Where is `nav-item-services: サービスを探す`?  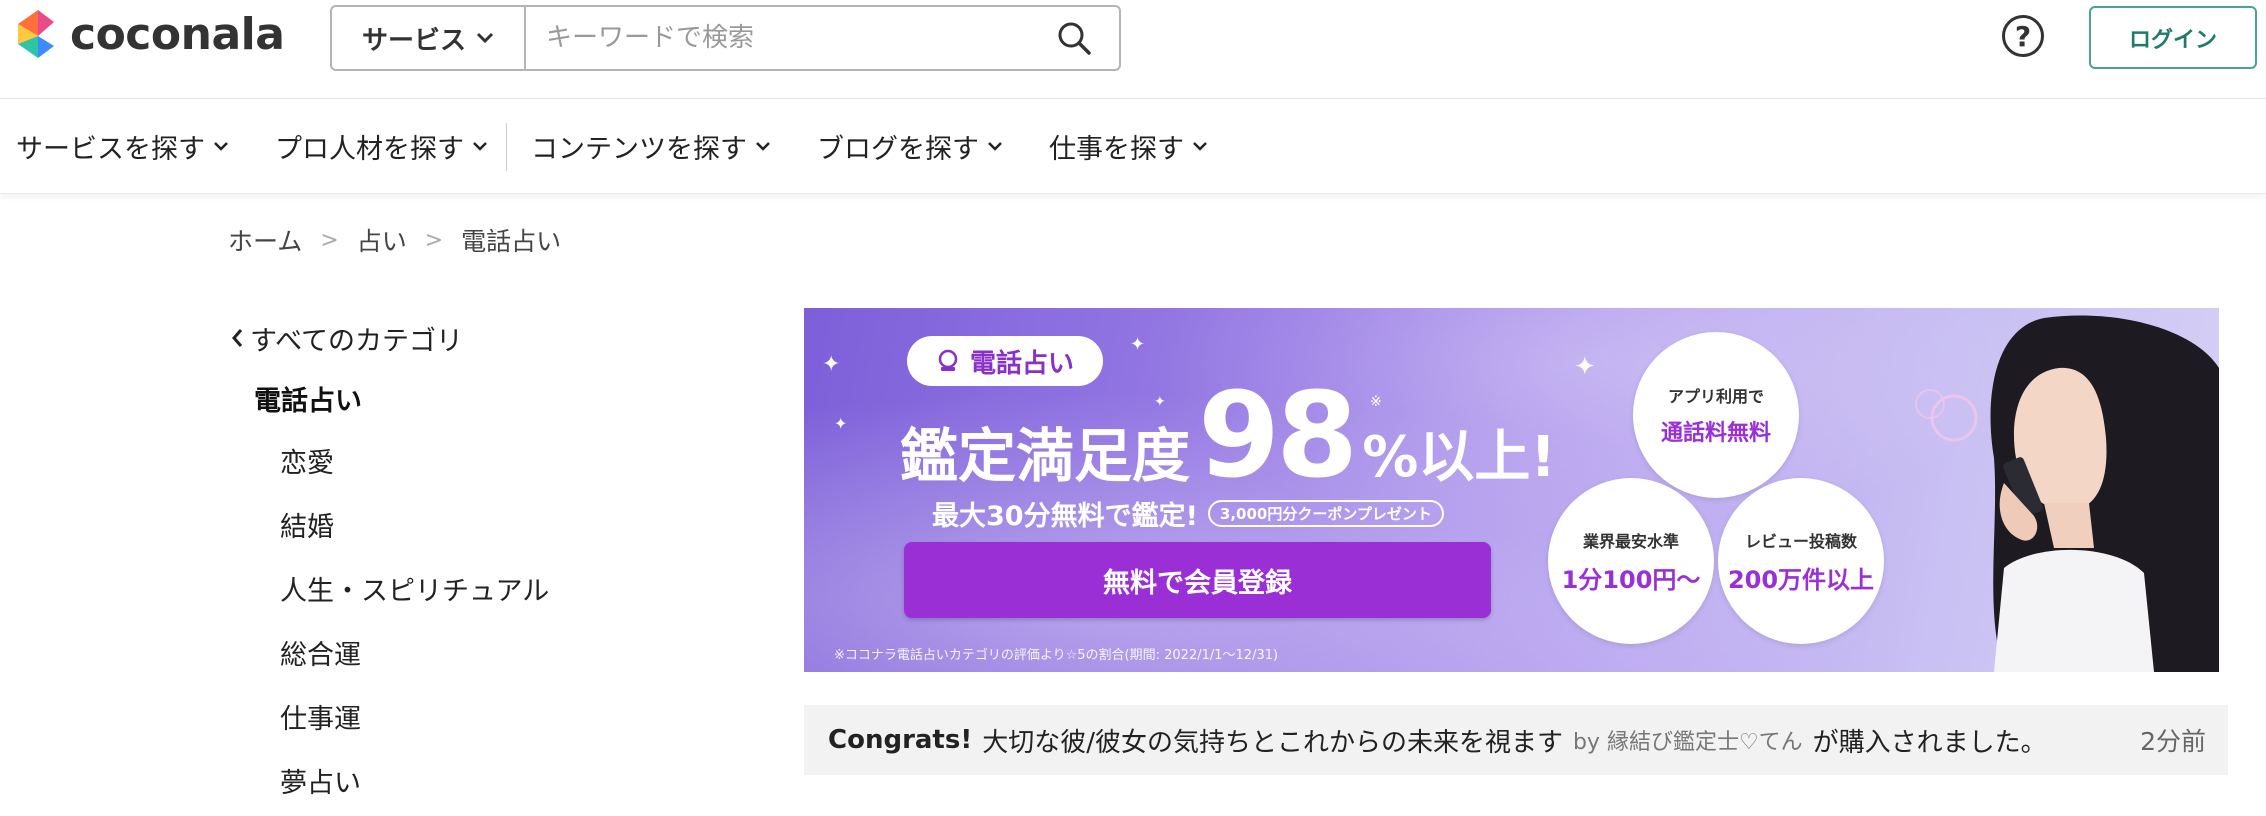 nav-item-services: サービスを探す is located at coordinates (122, 146).